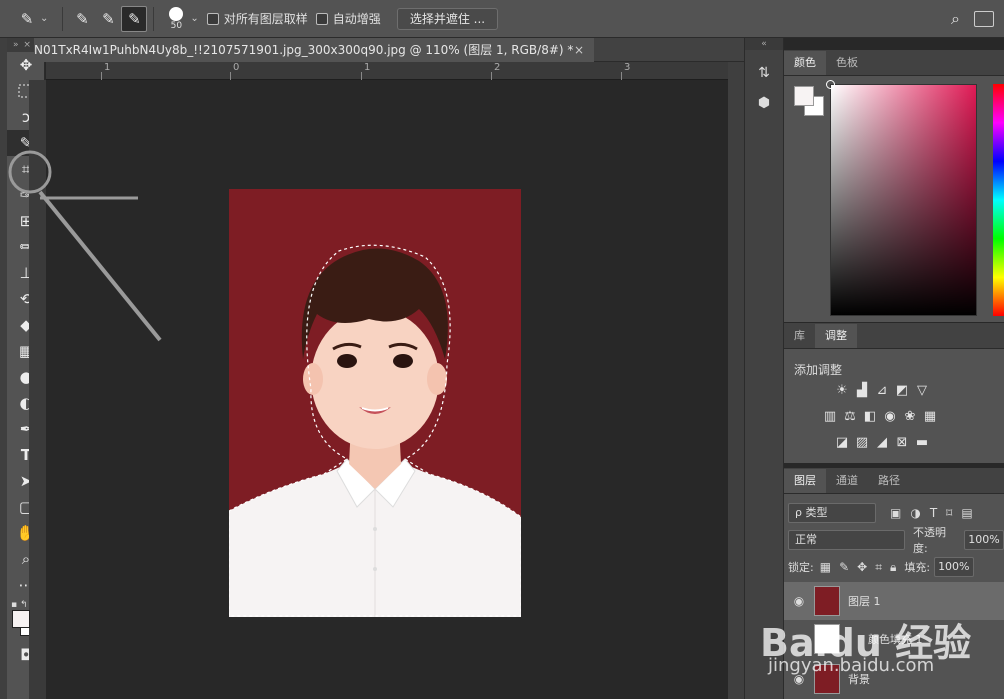  What do you see at coordinates (579, 50) in the screenshot?
I see `close-icon: ×` at bounding box center [579, 50].